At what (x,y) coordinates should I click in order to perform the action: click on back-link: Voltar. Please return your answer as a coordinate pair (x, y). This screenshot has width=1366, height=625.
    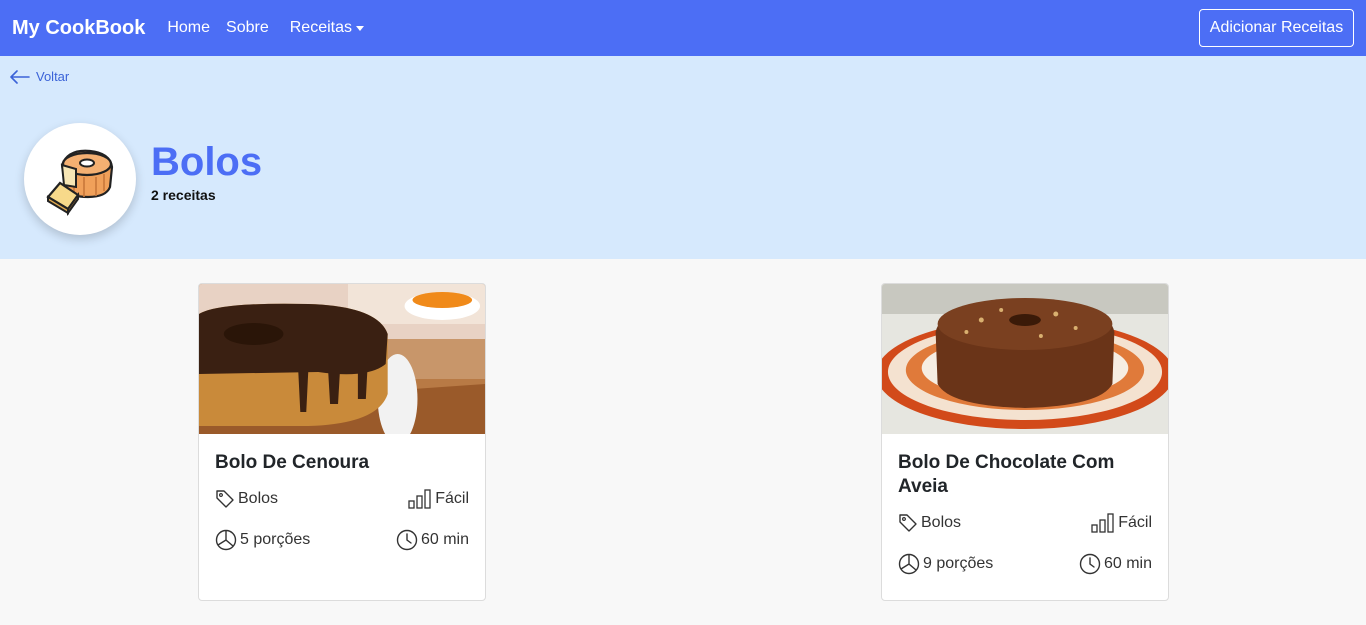
    Looking at the image, I should click on (39, 76).